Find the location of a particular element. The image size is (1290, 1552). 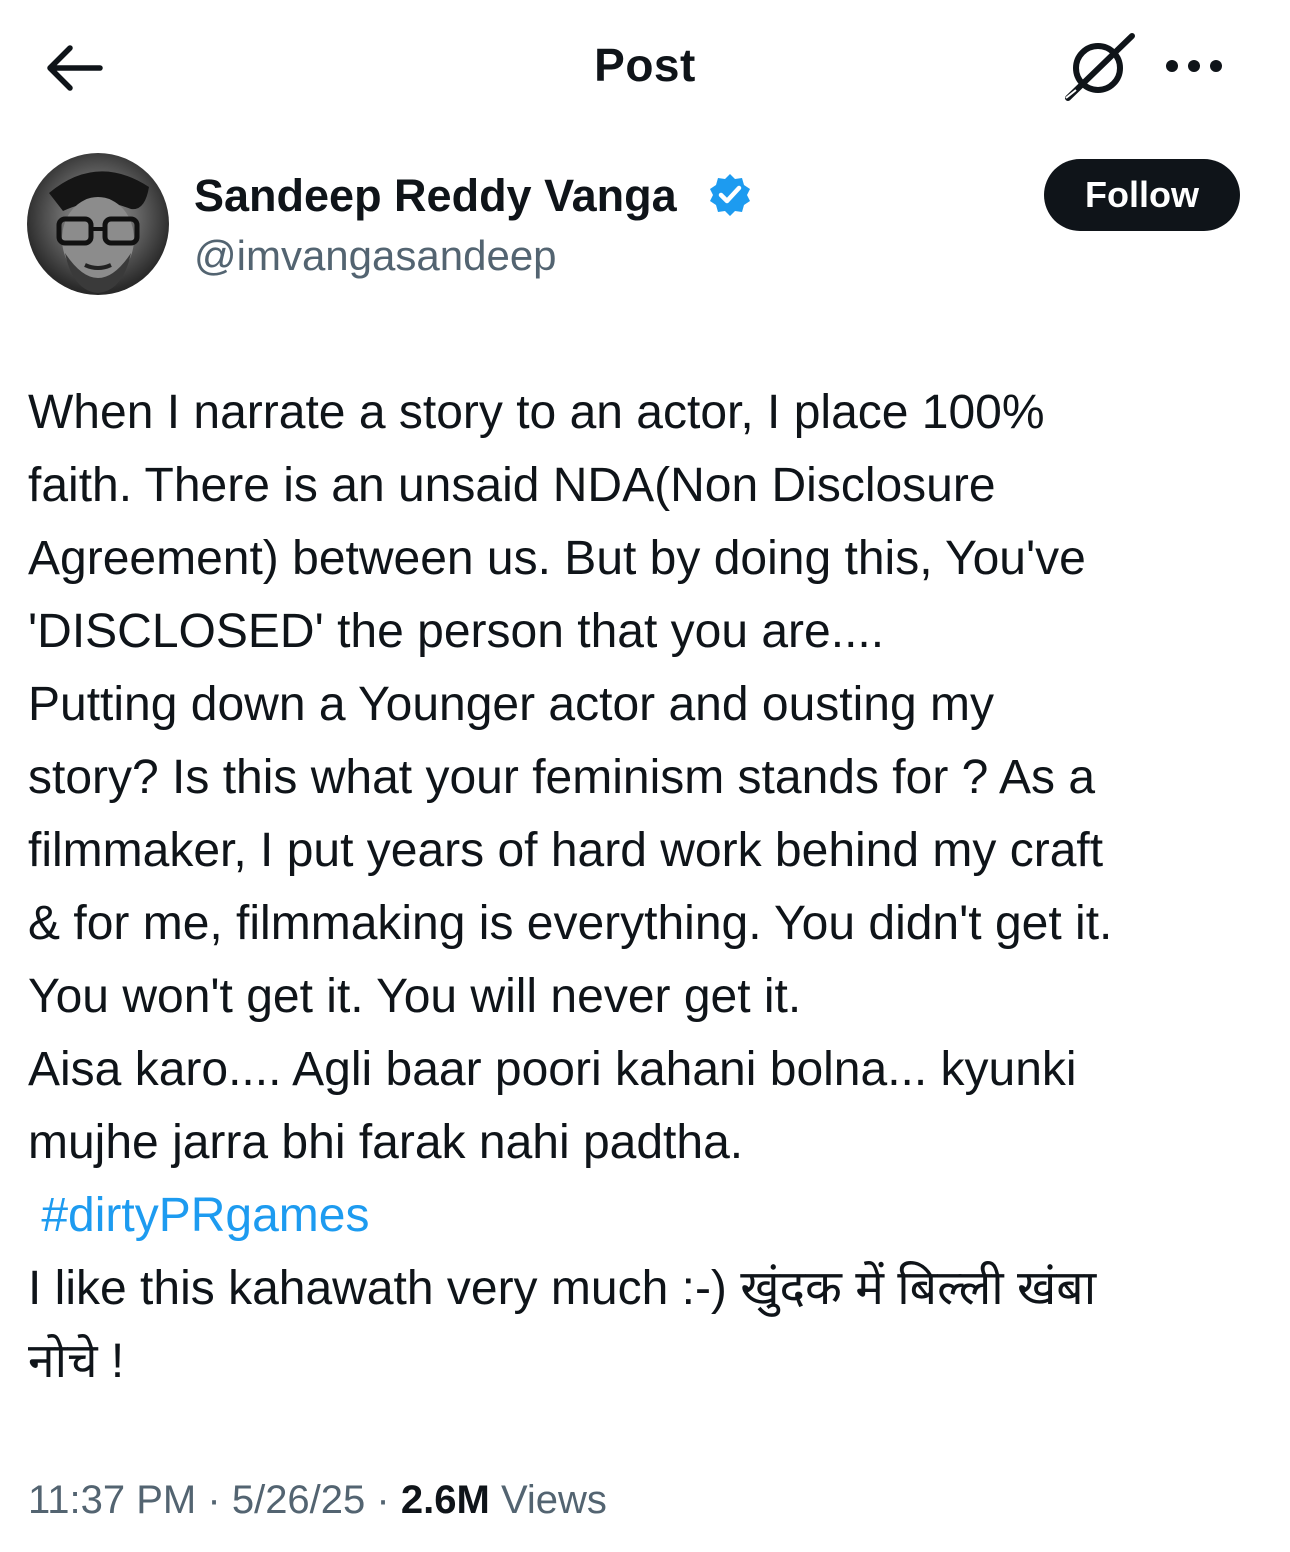

top-bar: Post is located at coordinates (645, 65).